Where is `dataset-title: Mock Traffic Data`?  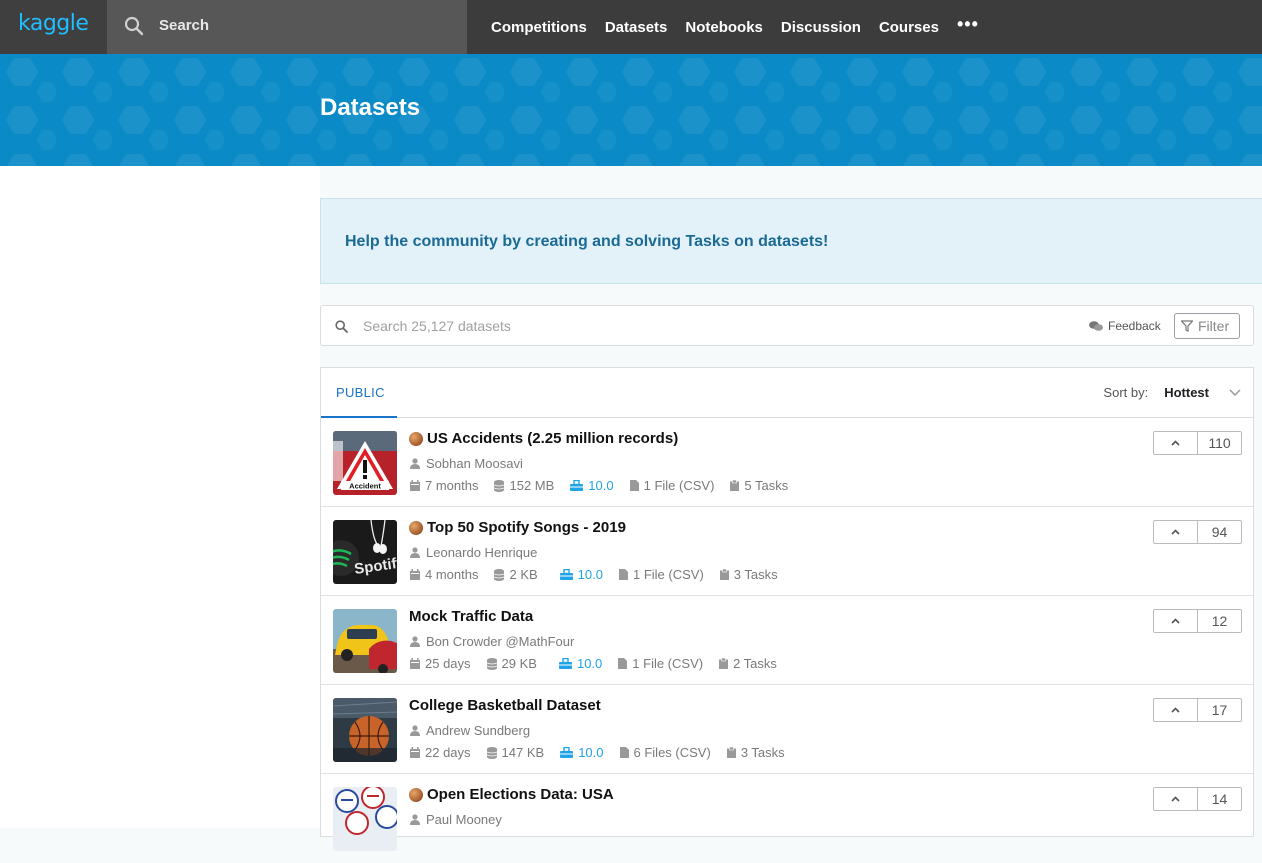 dataset-title: Mock Traffic Data is located at coordinates (471, 616).